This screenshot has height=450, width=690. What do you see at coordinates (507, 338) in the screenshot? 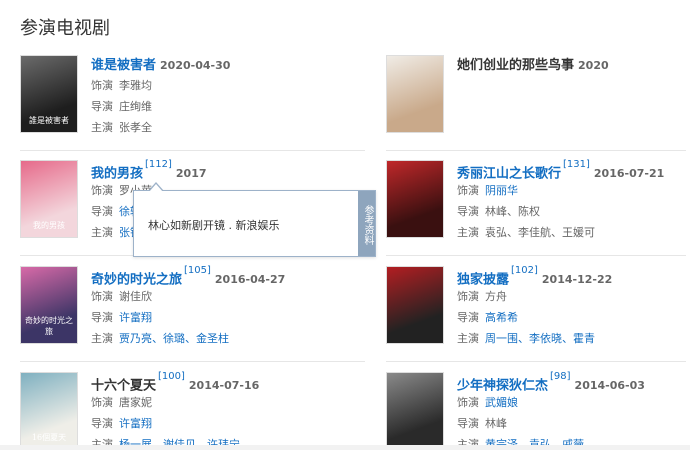
I see `star-name: 周一围、` at bounding box center [507, 338].